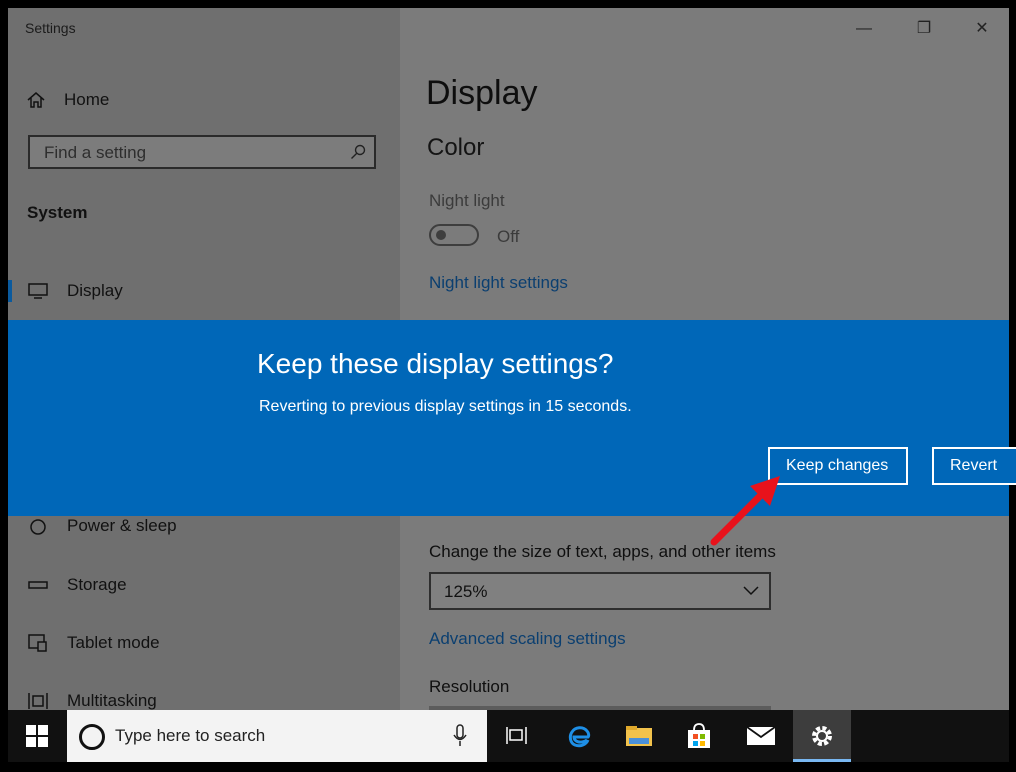 The image size is (1016, 772). What do you see at coordinates (112, 700) in the screenshot?
I see `sidebar-item-label: Multitasking` at bounding box center [112, 700].